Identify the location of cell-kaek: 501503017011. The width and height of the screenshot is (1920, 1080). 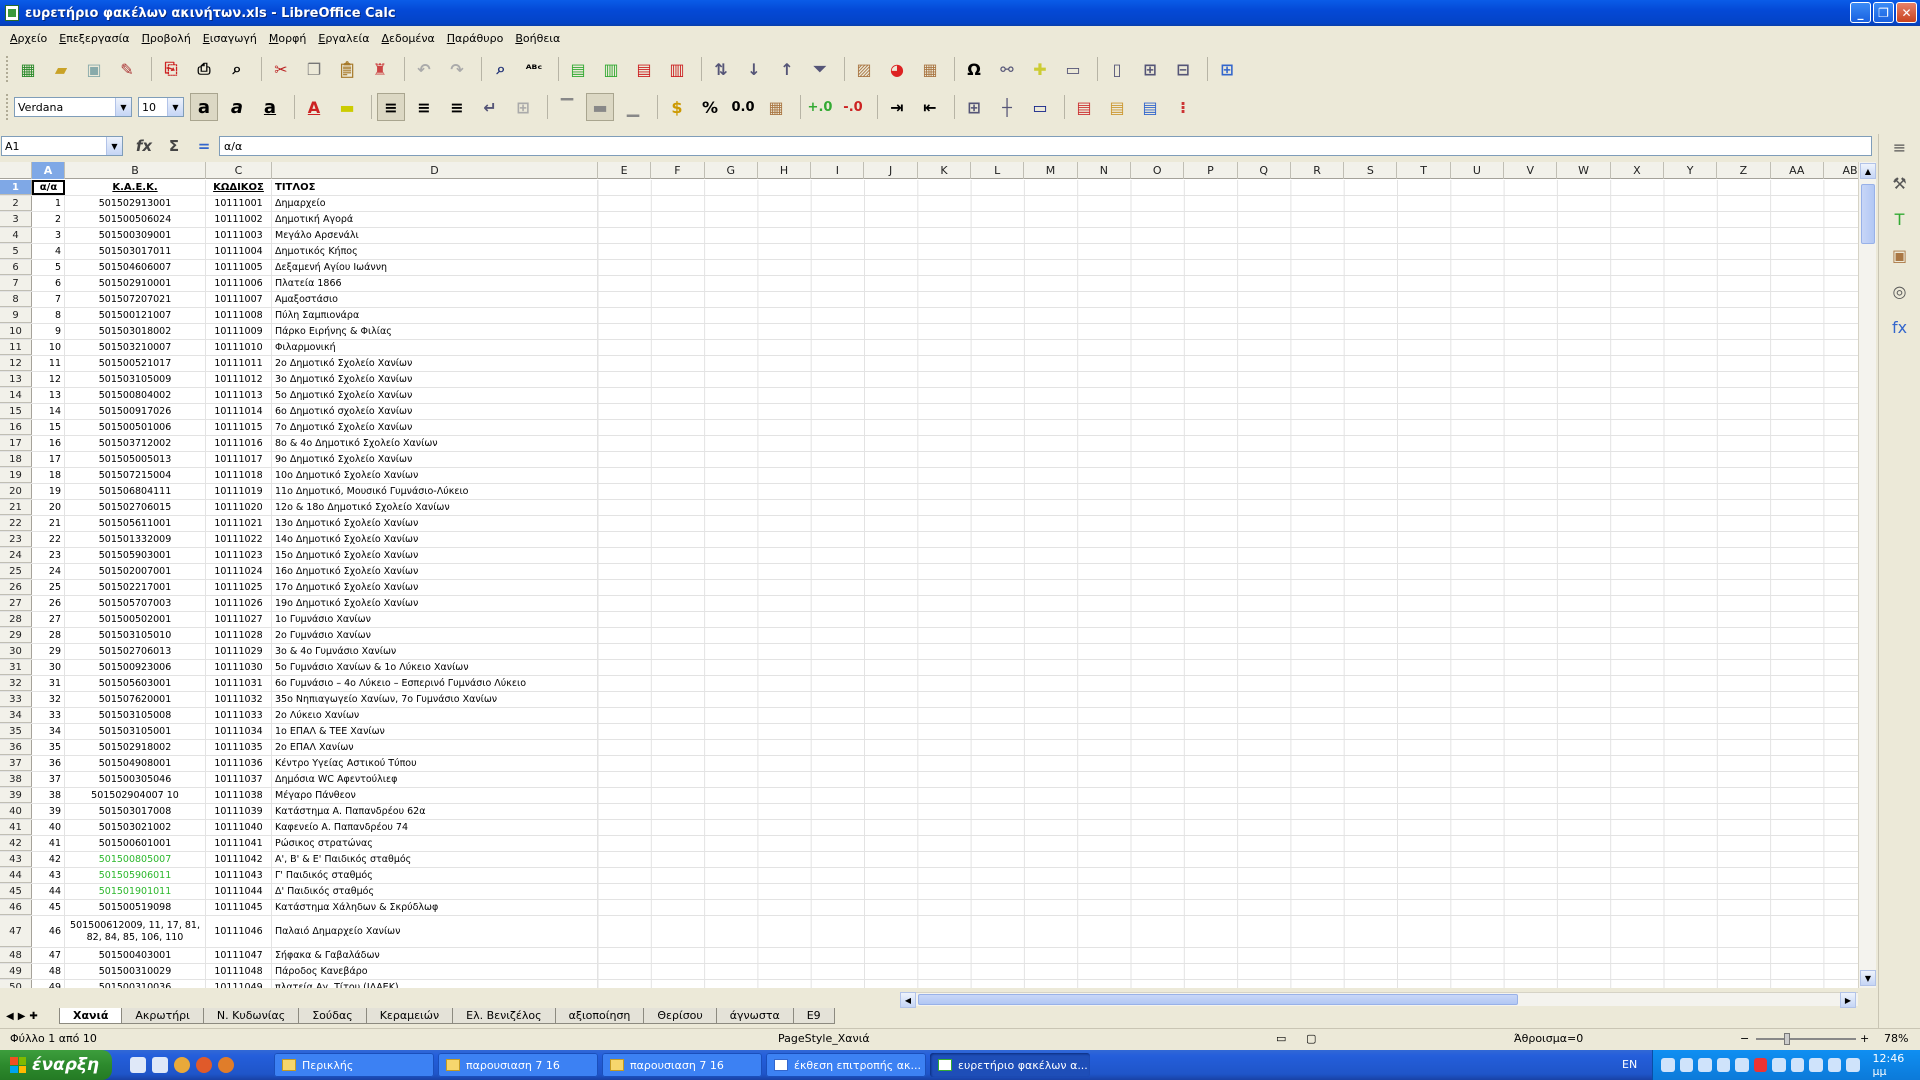
(135, 251).